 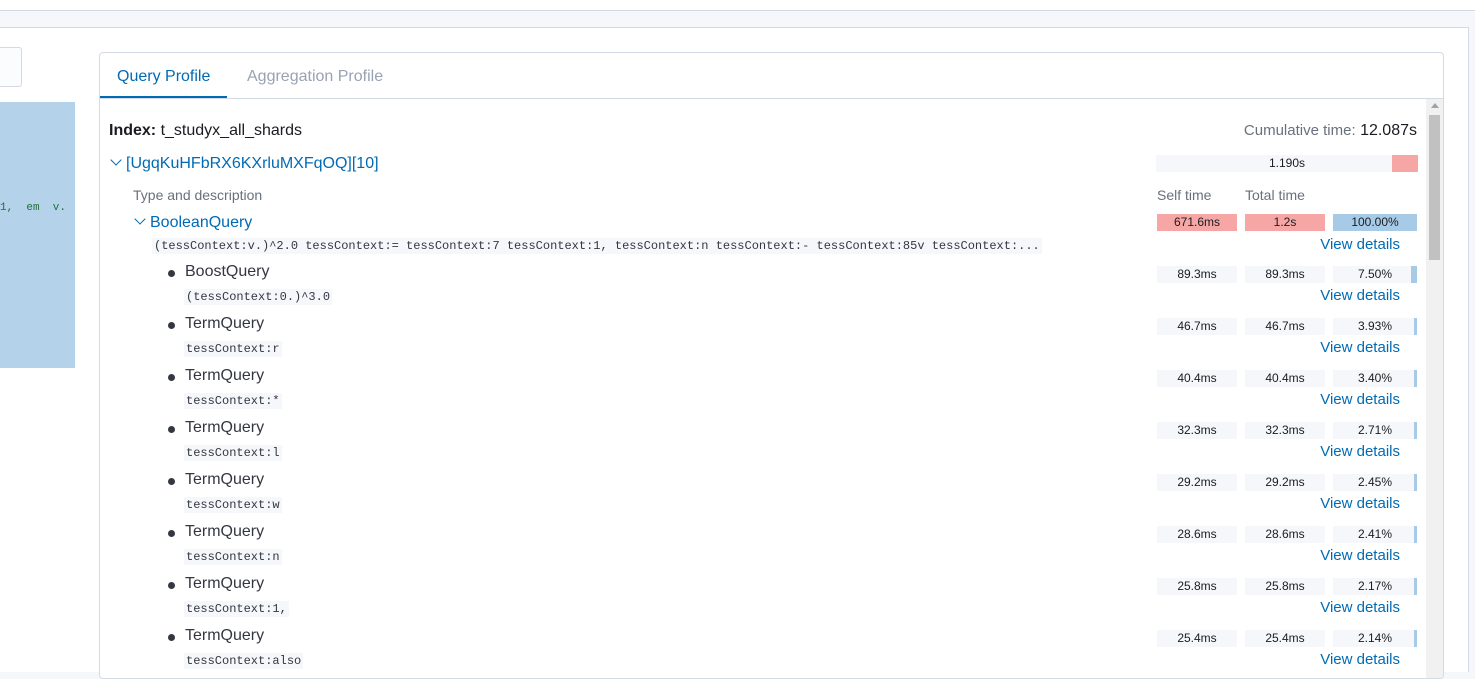 I want to click on percentage: 3.40%, so click(x=1375, y=378).